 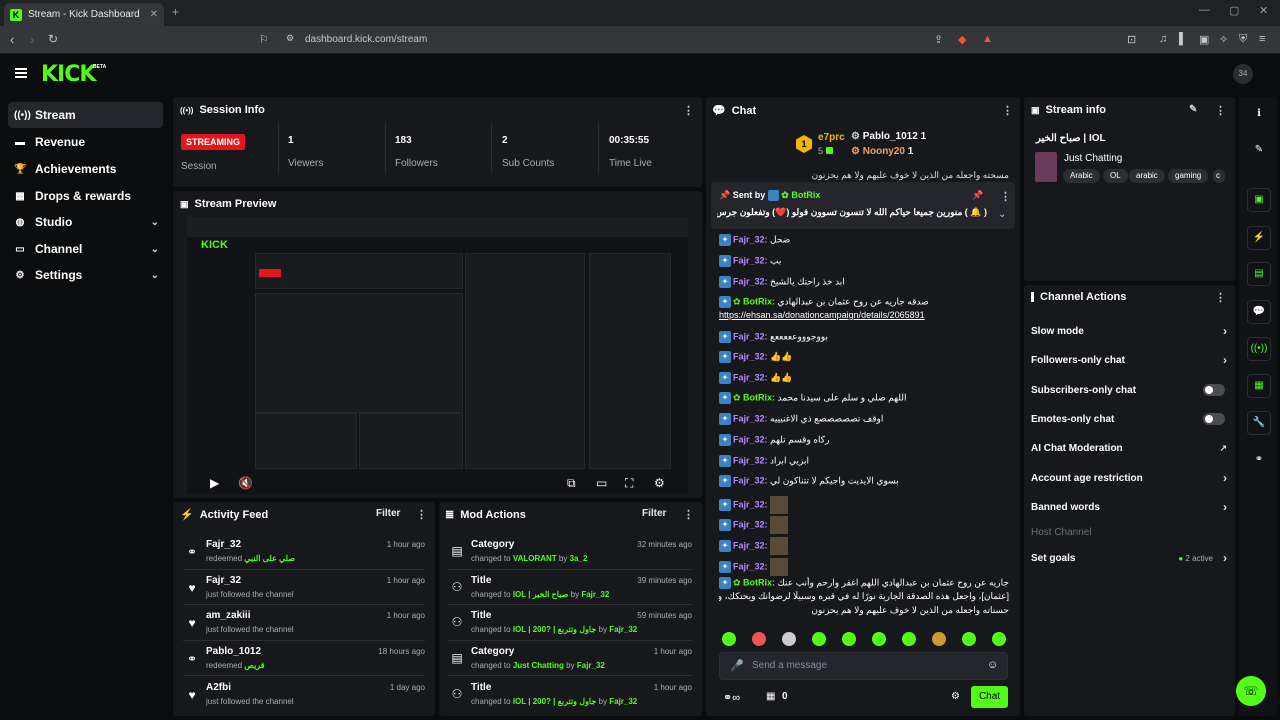 I want to click on back-icon: ‹, so click(x=12, y=39).